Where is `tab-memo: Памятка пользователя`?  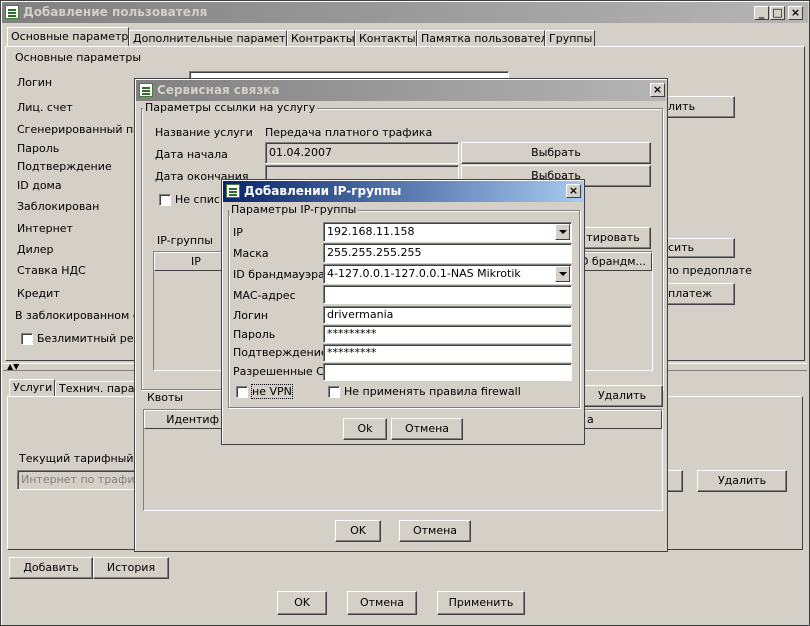 tab-memo: Памятка пользователя is located at coordinates (485, 38).